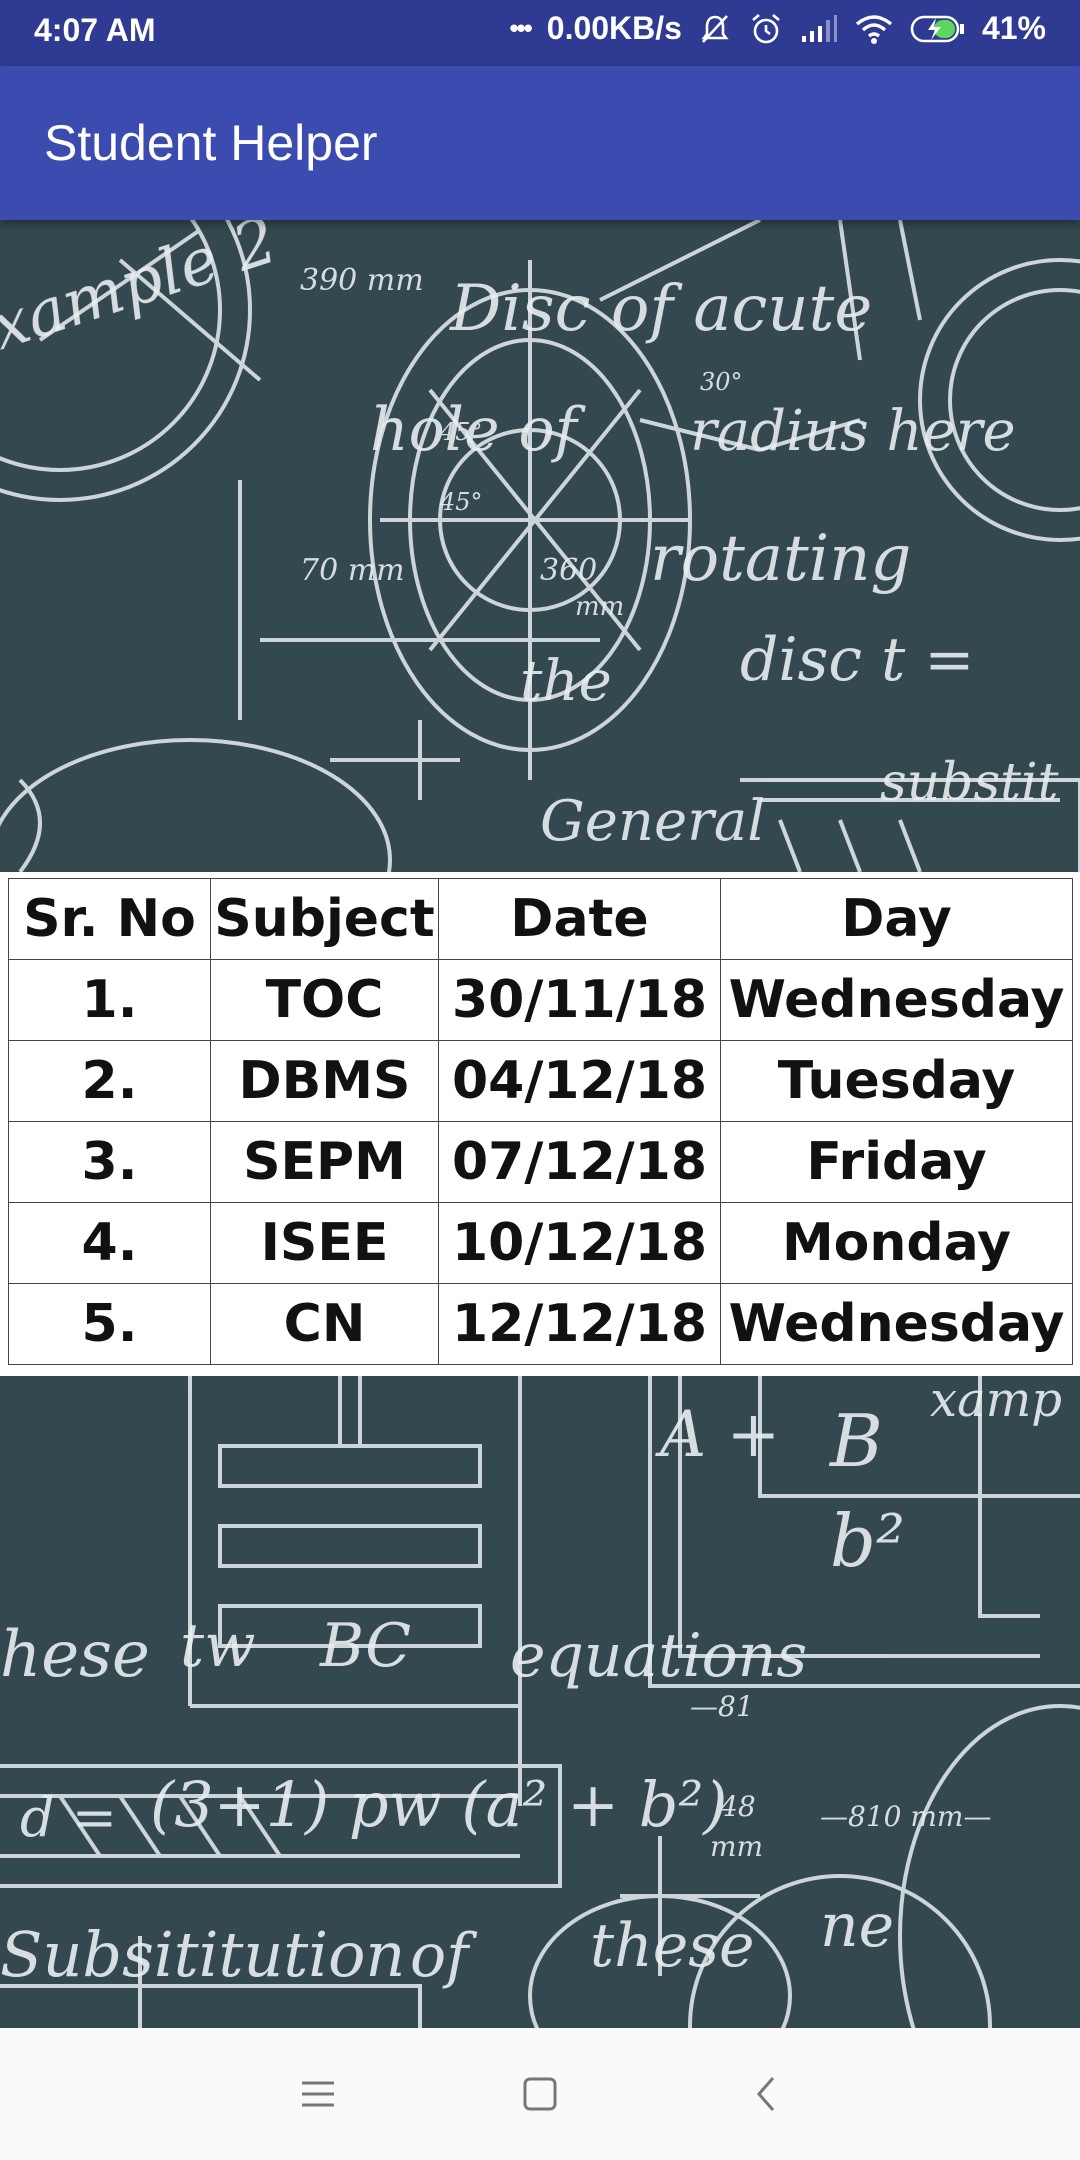  What do you see at coordinates (109, 1243) in the screenshot?
I see `sr-no-cell: 4.` at bounding box center [109, 1243].